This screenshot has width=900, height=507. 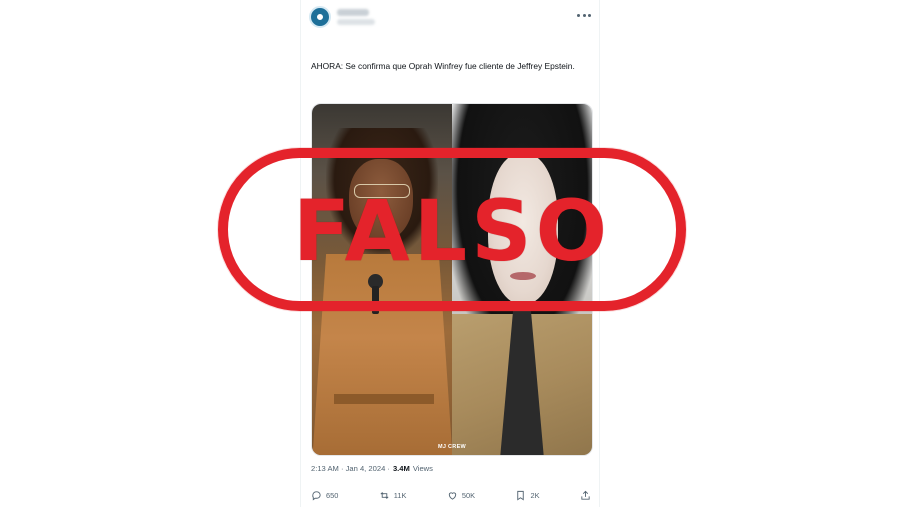 I want to click on tweet-header, so click(x=451, y=21).